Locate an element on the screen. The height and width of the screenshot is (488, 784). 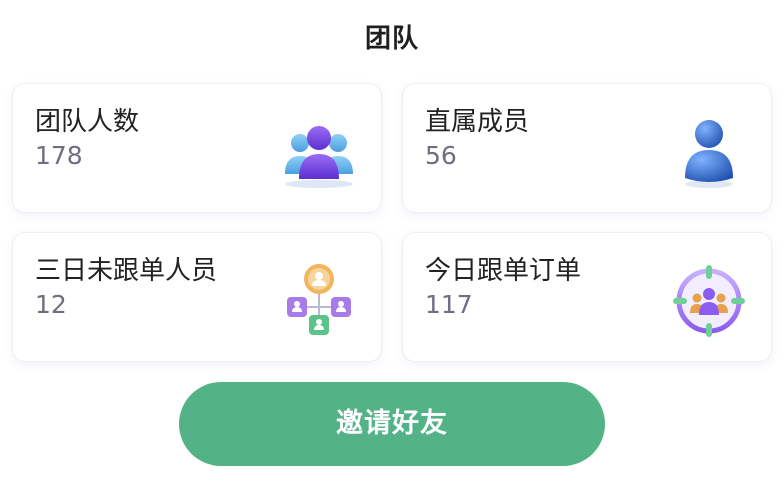
page-title: 团队 is located at coordinates (391, 39).